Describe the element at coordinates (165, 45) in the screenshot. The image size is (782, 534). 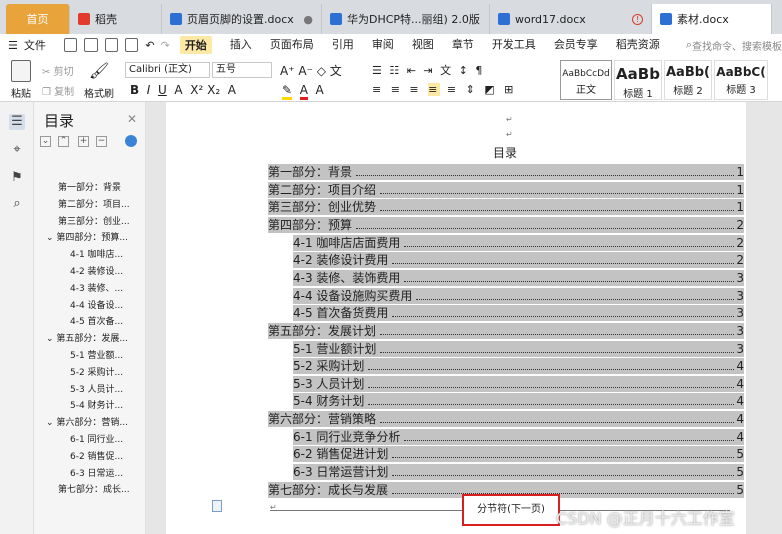
I see `redo-icon: ↷` at that location.